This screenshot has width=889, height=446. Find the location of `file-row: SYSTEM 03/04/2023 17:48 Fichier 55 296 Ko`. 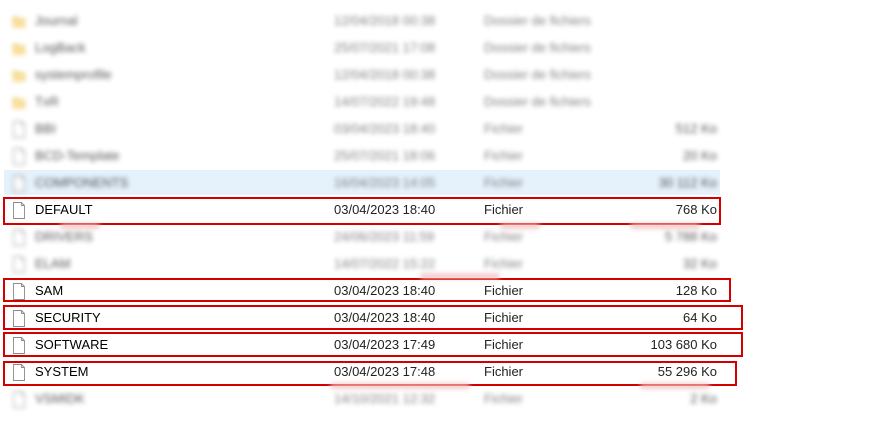

file-row: SYSTEM 03/04/2023 17:48 Fichier 55 296 Ko is located at coordinates (444, 371).